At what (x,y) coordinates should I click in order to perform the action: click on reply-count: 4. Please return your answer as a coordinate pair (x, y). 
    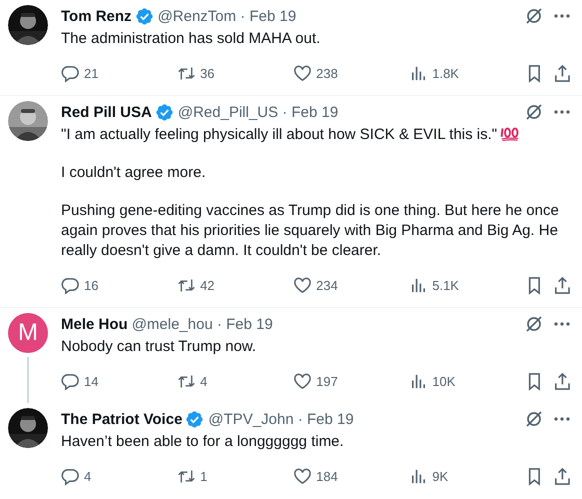
    Looking at the image, I should click on (88, 476).